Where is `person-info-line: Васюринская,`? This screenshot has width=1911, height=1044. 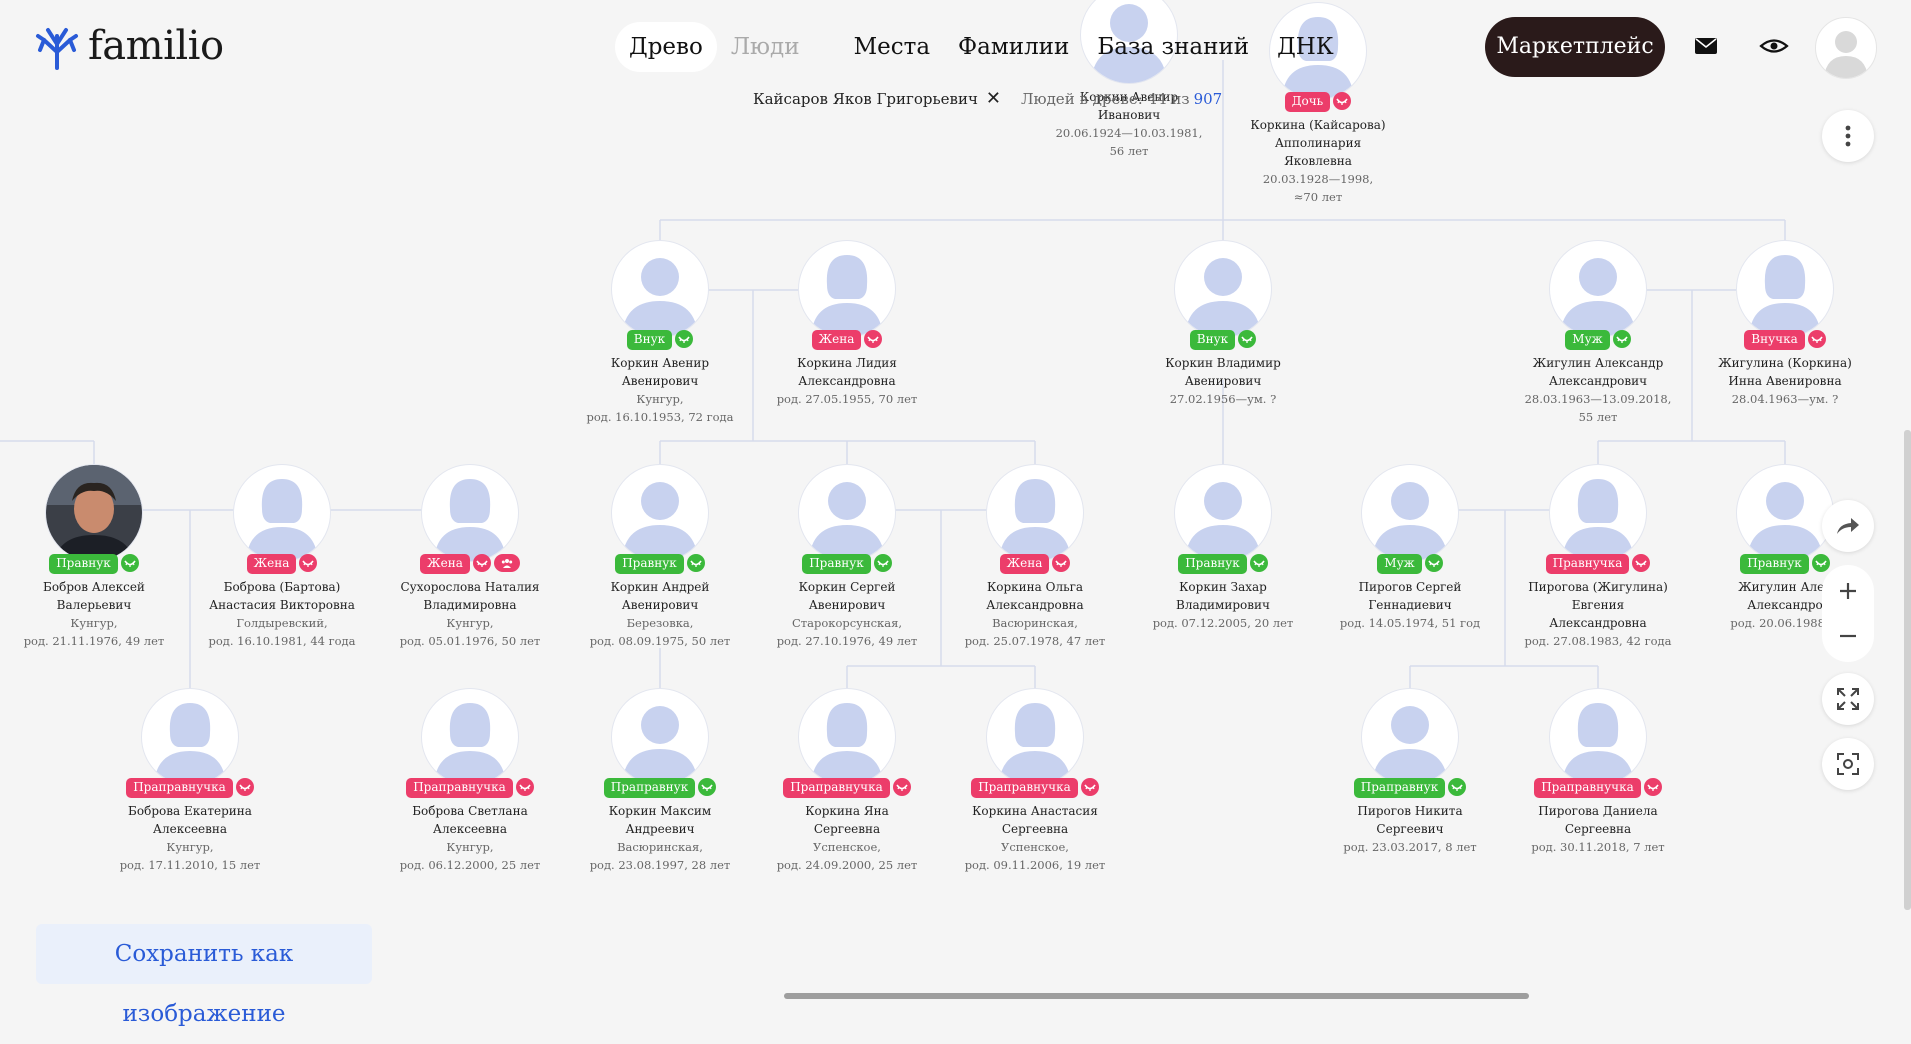 person-info-line: Васюринская, is located at coordinates (660, 847).